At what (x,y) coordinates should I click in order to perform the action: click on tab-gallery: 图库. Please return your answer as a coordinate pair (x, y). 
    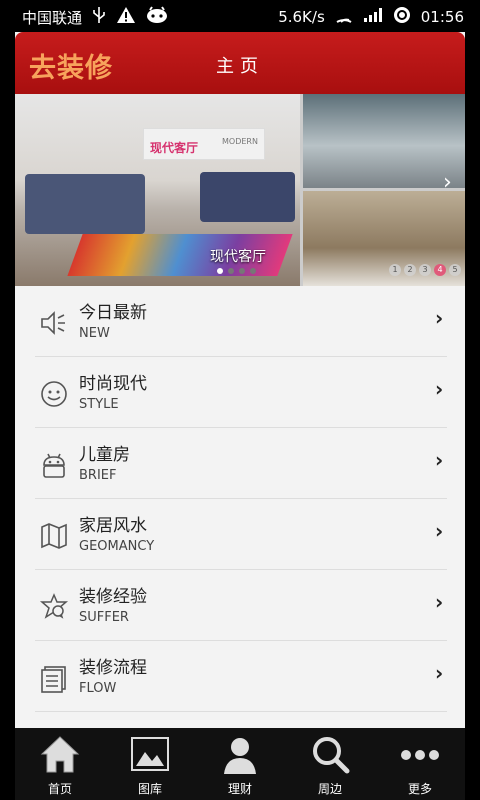
    Looking at the image, I should click on (150, 764).